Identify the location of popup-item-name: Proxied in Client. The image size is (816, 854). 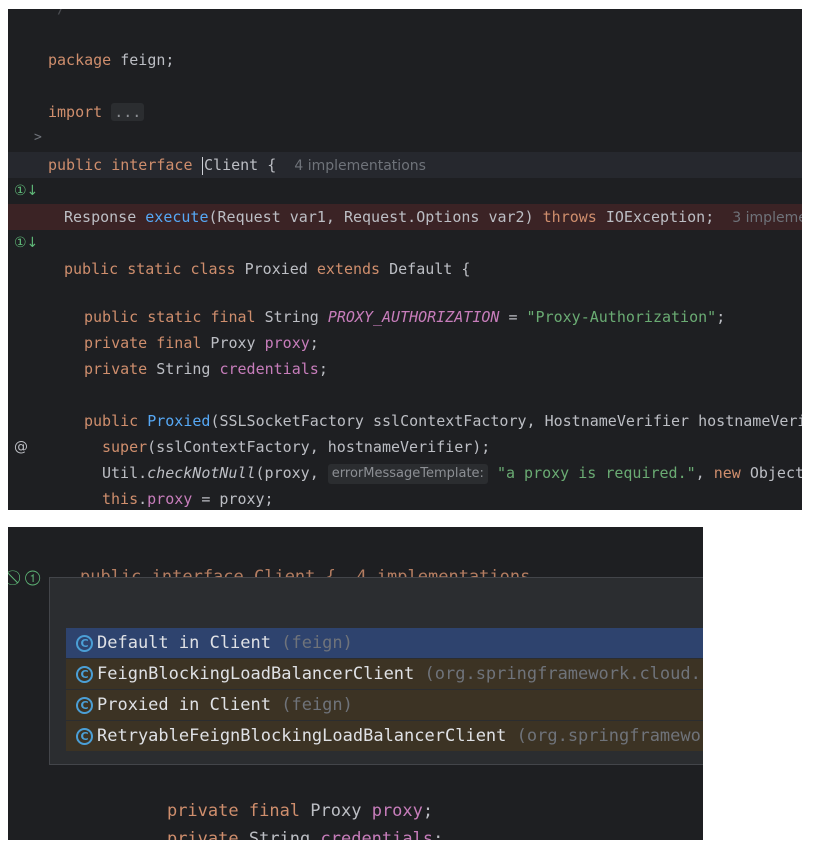
(184, 705).